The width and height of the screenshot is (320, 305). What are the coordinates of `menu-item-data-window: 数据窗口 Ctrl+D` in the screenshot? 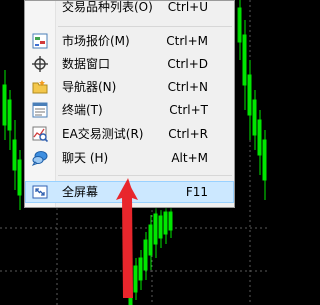 It's located at (129, 64).